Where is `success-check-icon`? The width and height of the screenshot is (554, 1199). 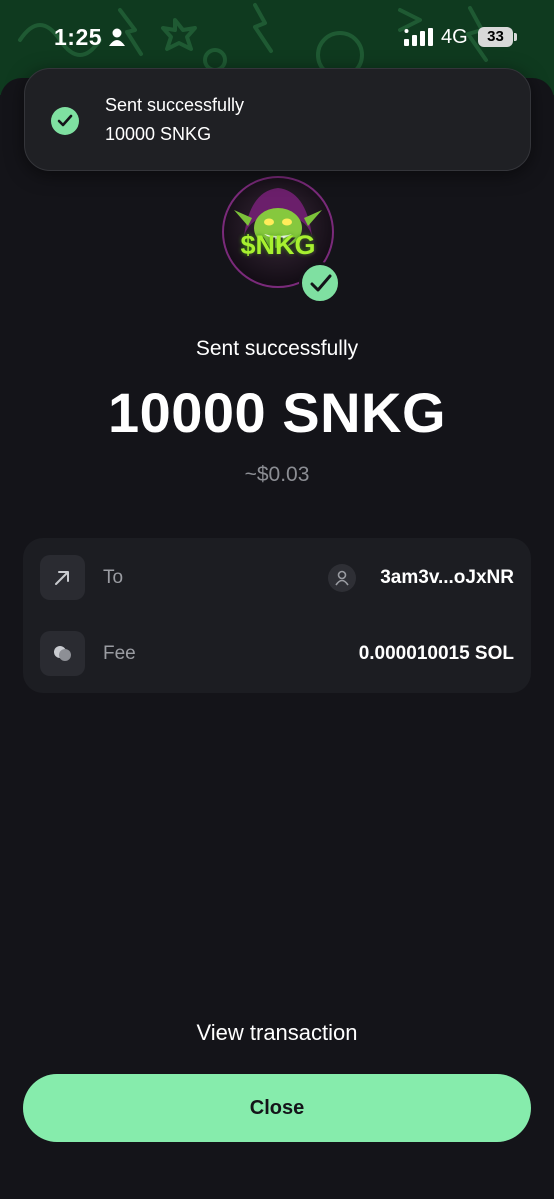
success-check-icon is located at coordinates (320, 283).